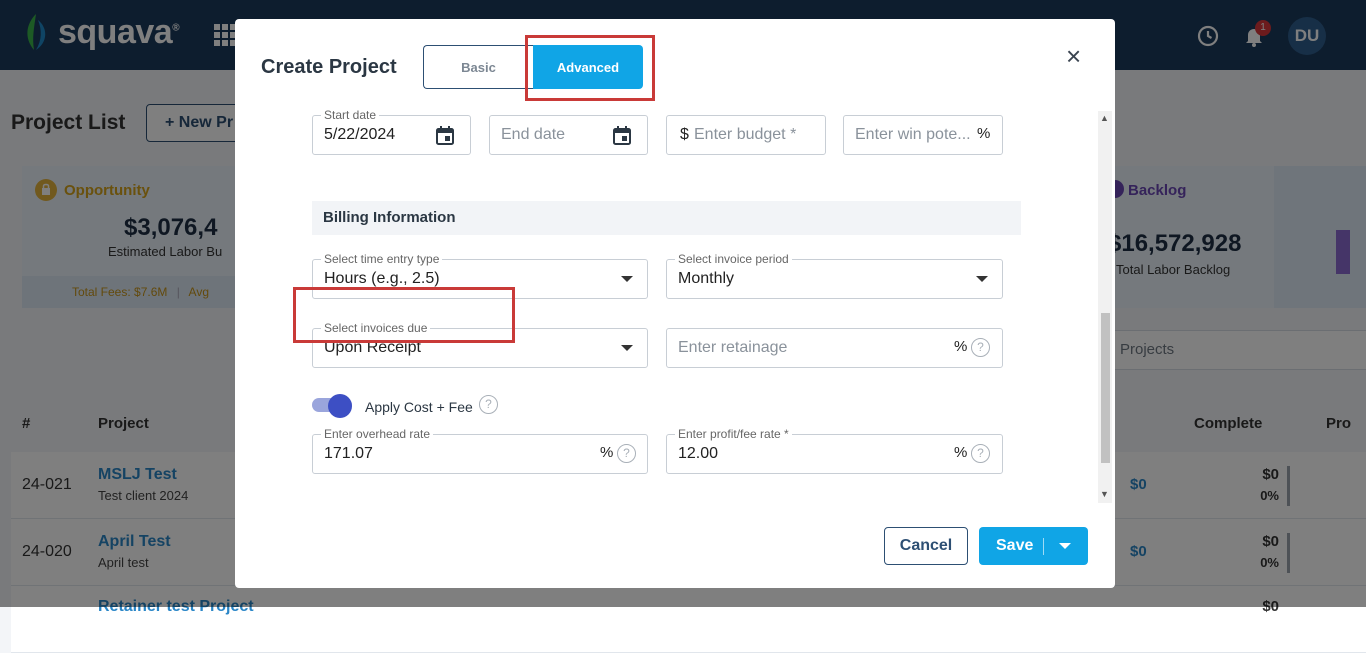 Image resolution: width=1366 pixels, height=653 pixels. I want to click on cost-fee-toggle-knob, so click(340, 406).